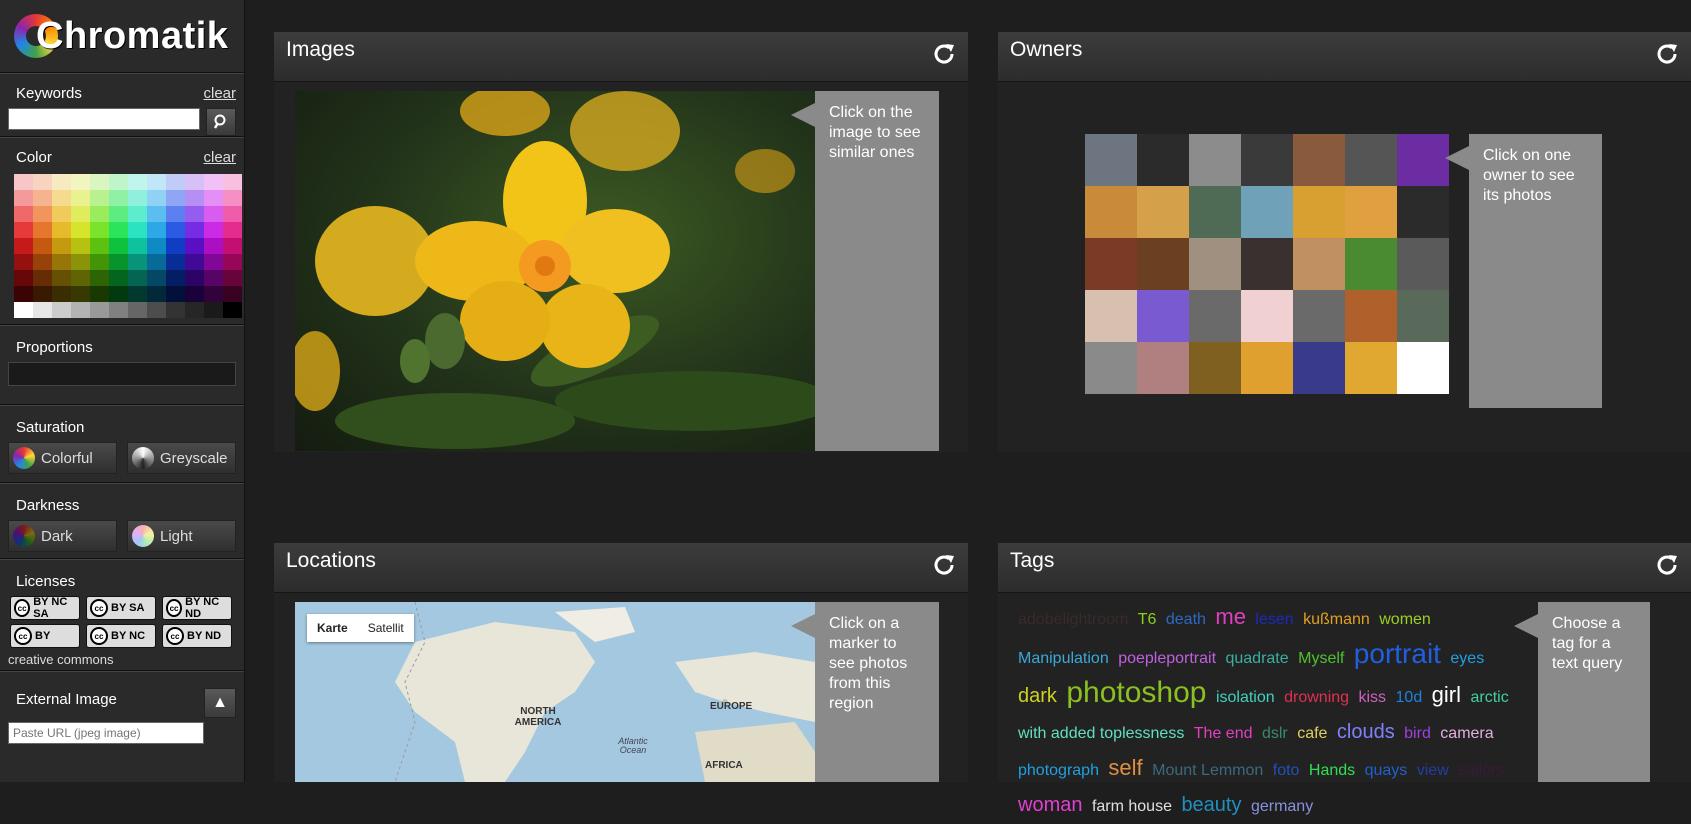 This screenshot has height=824, width=1691. I want to click on tag-link: dslr, so click(1275, 733).